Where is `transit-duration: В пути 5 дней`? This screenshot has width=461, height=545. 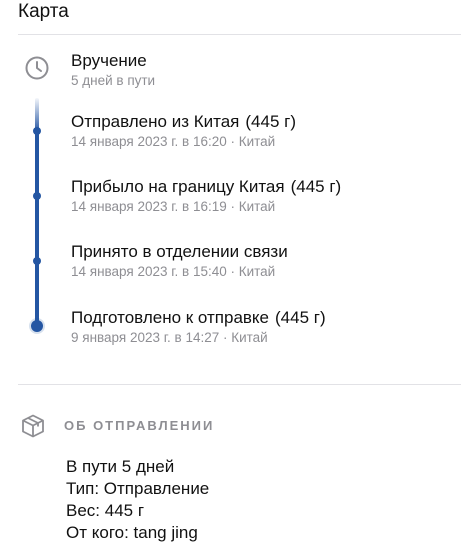 transit-duration: В пути 5 дней is located at coordinates (120, 466).